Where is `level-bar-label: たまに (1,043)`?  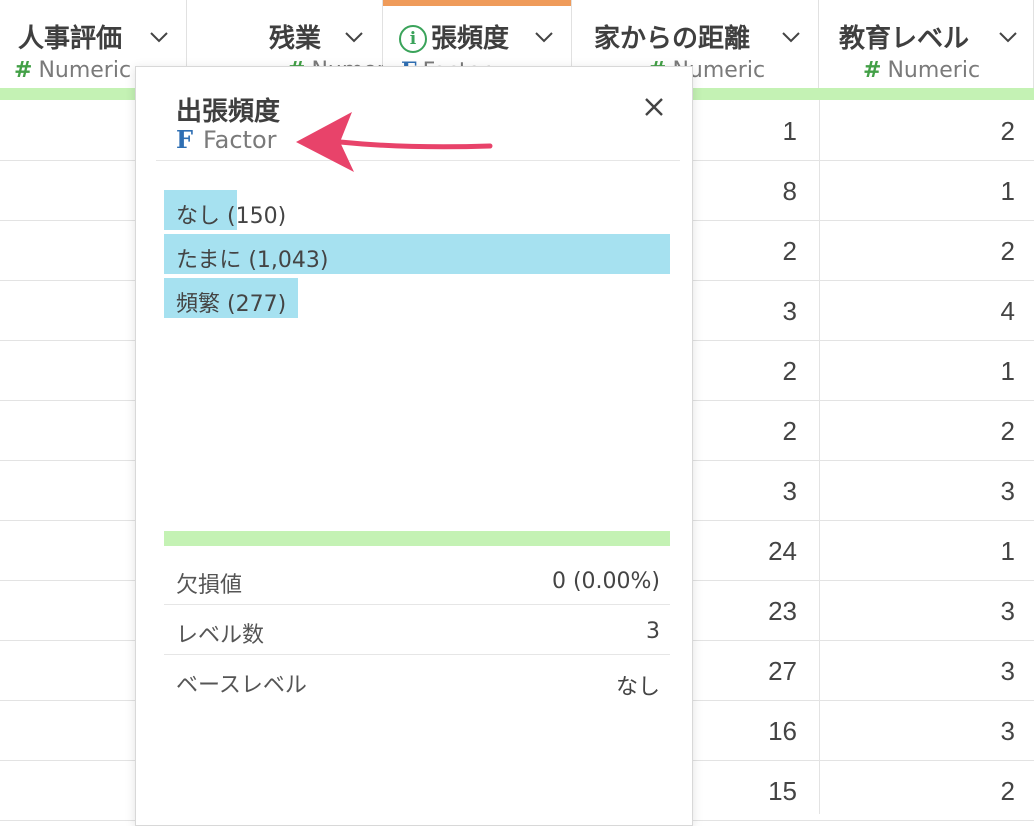 level-bar-label: たまに (1,043) is located at coordinates (252, 260).